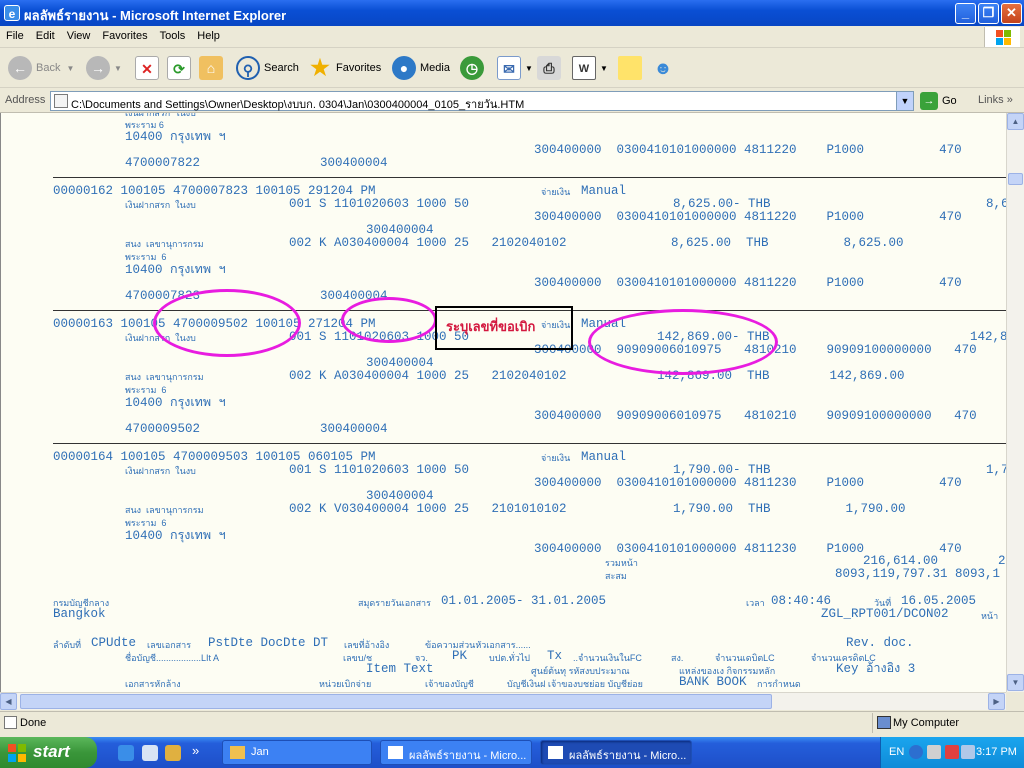 This screenshot has height=768, width=1024. What do you see at coordinates (512, 722) in the screenshot?
I see `status-bar: Done My Computer` at bounding box center [512, 722].